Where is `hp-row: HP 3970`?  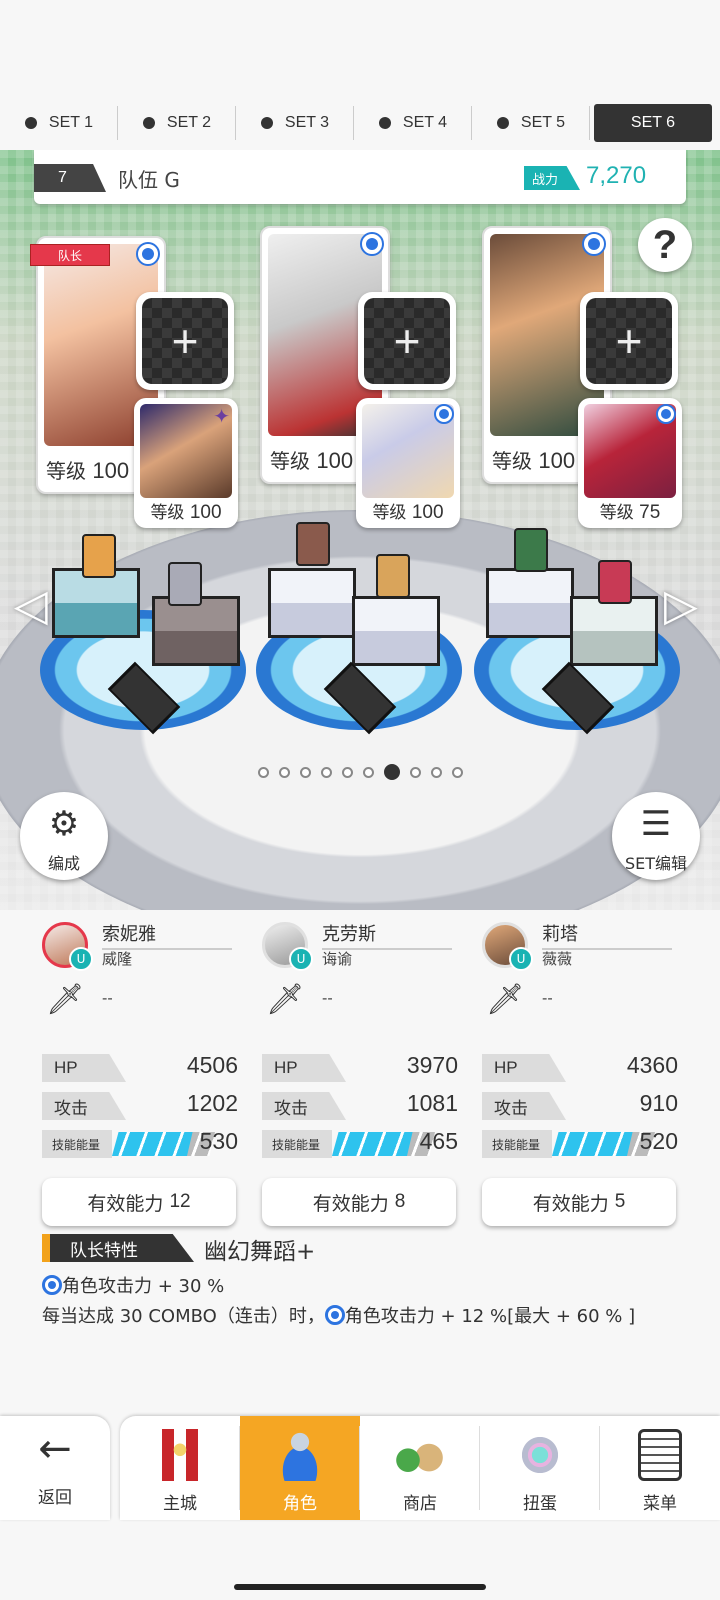 hp-row: HP 3970 is located at coordinates (360, 1067).